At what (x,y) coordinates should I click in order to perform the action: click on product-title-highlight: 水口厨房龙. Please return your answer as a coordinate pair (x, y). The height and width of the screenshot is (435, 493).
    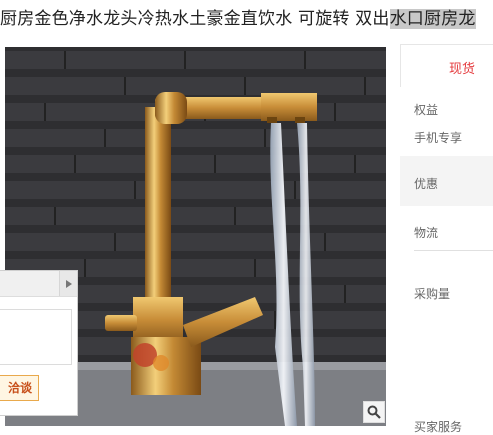
    Looking at the image, I should click on (432, 19).